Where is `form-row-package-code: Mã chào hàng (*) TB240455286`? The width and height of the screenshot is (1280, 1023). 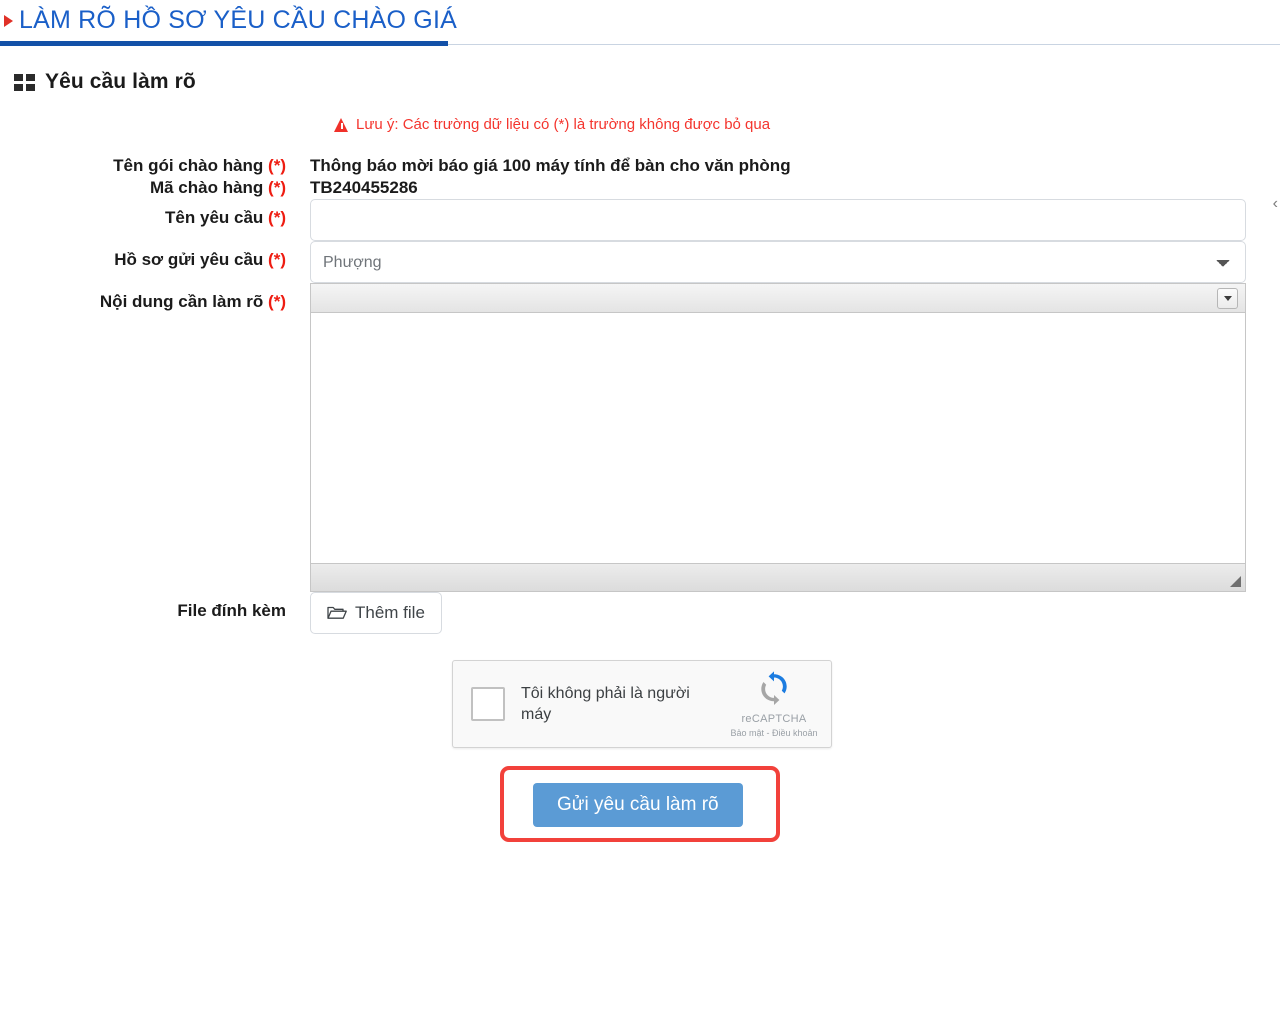
form-row-package-code: Mã chào hàng (*) TB240455286 is located at coordinates (640, 188).